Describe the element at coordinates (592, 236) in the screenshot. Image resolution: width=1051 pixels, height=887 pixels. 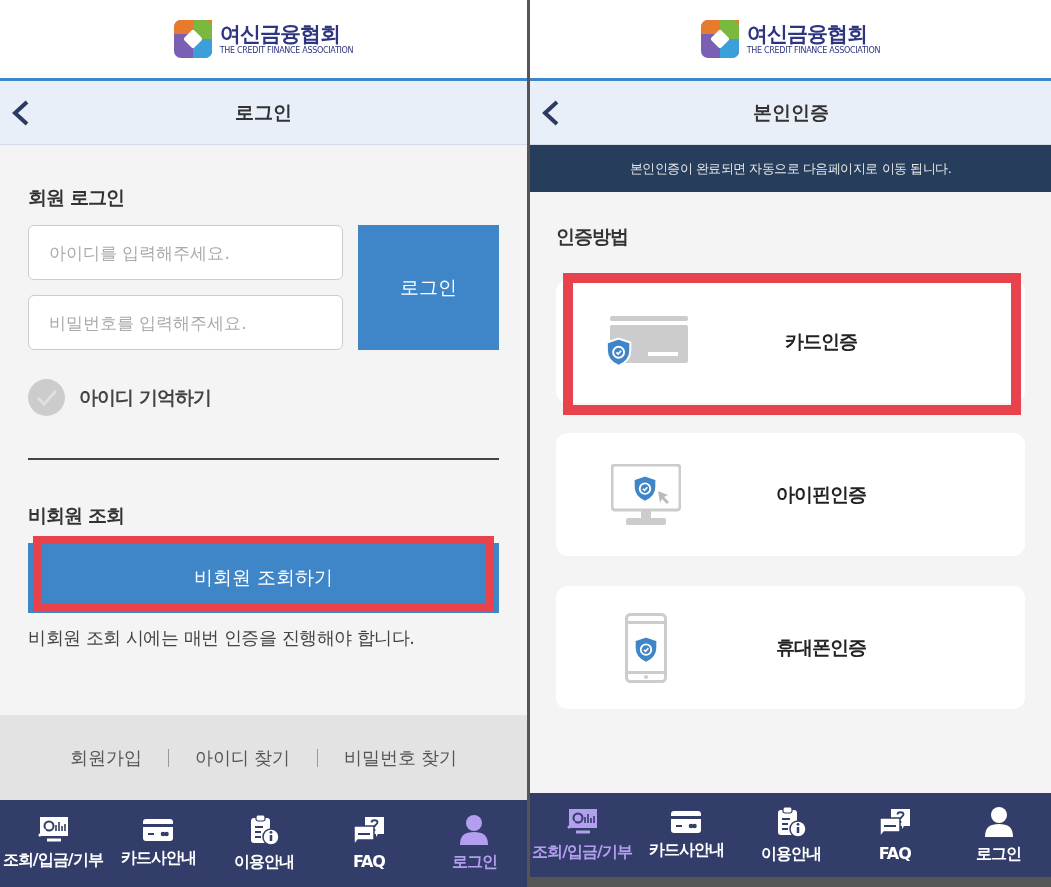
I see `section-heading: 인증방법` at that location.